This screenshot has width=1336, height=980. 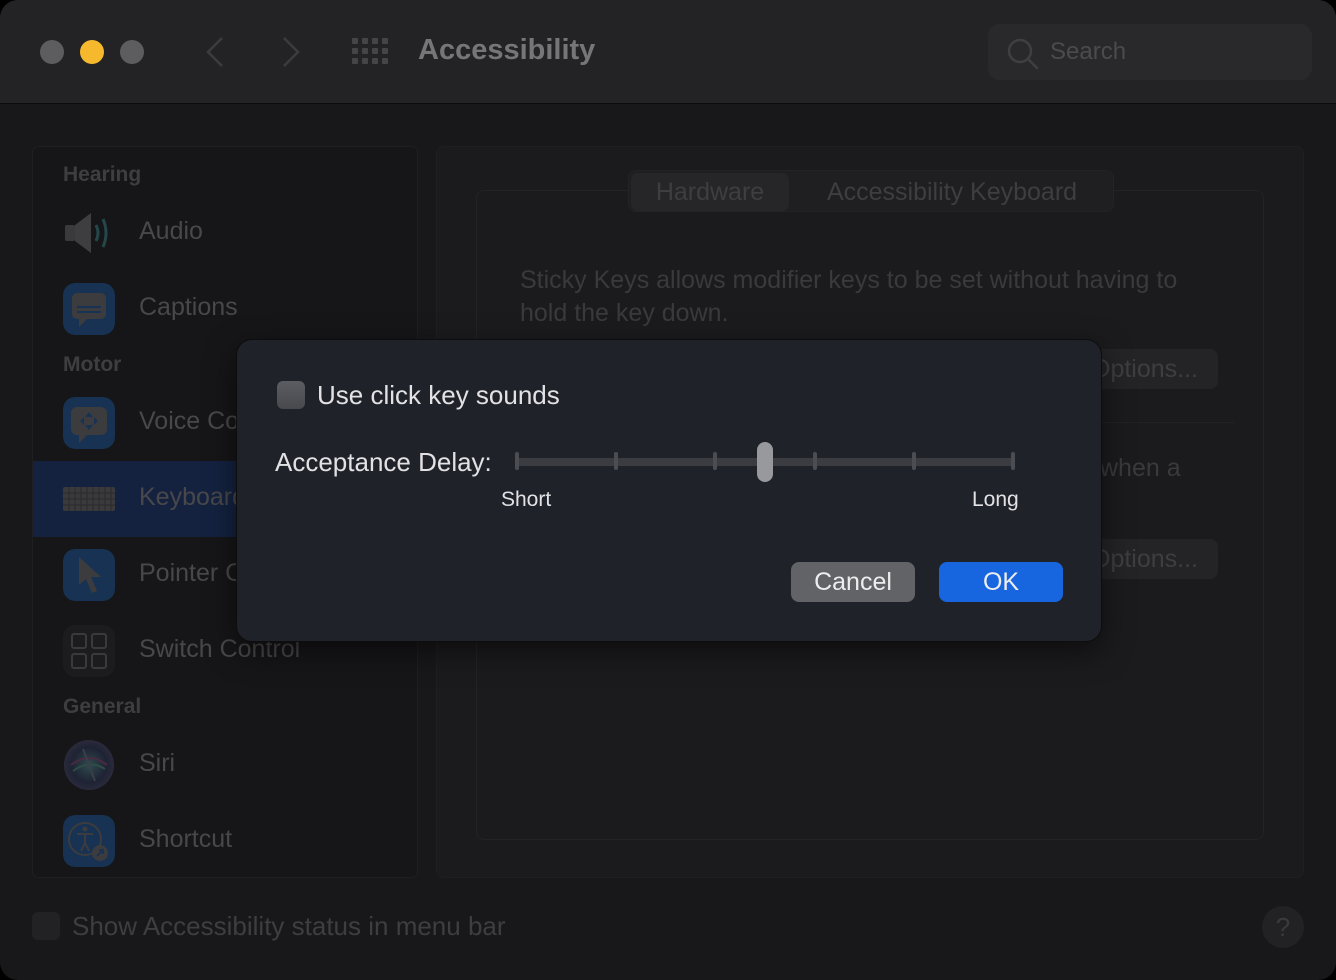 I want to click on slow-keys-description: when a, so click(x=1140, y=468).